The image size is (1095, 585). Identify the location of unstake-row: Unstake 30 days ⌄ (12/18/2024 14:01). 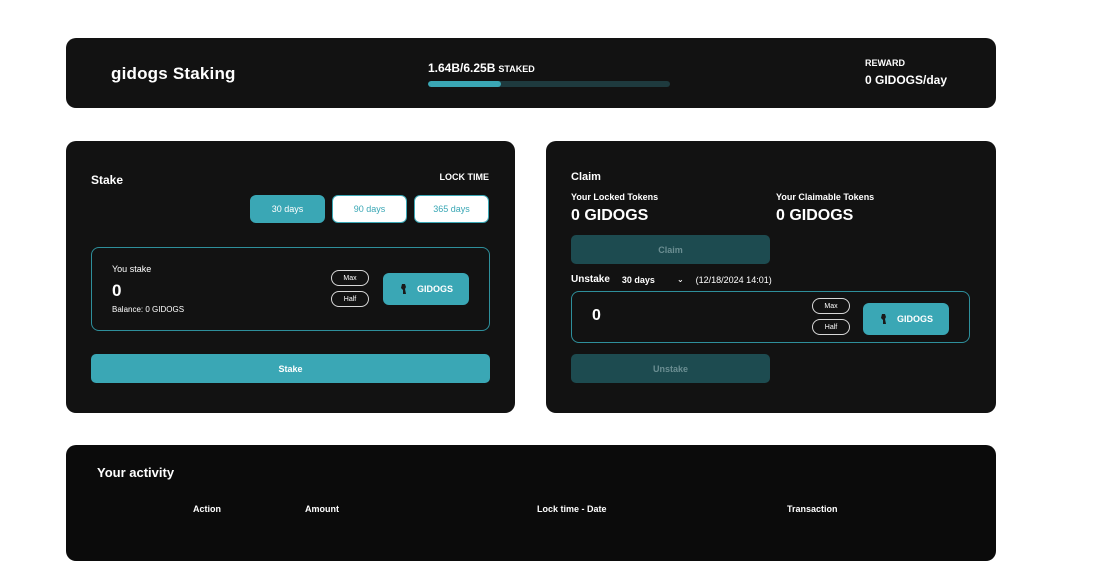
(671, 279).